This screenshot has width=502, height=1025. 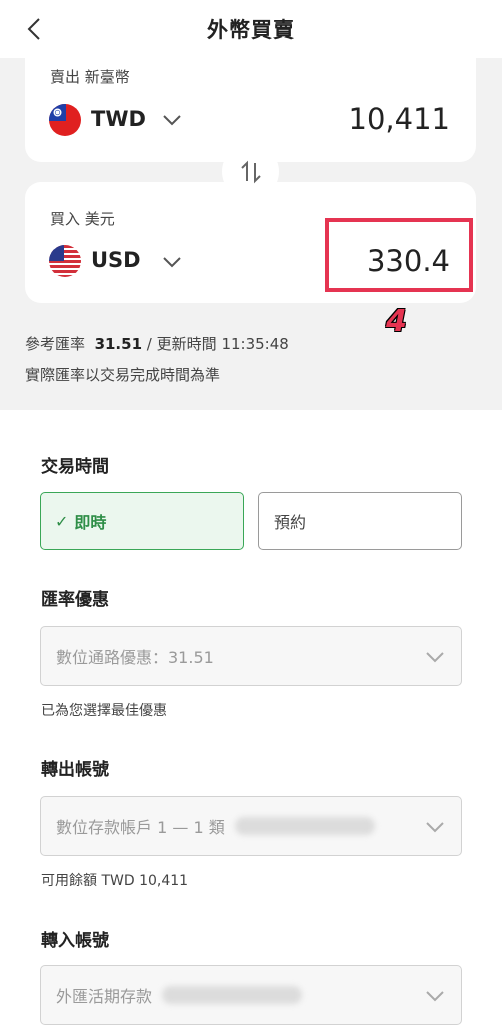 What do you see at coordinates (118, 344) in the screenshot?
I see `ref-rate-value: 31.51` at bounding box center [118, 344].